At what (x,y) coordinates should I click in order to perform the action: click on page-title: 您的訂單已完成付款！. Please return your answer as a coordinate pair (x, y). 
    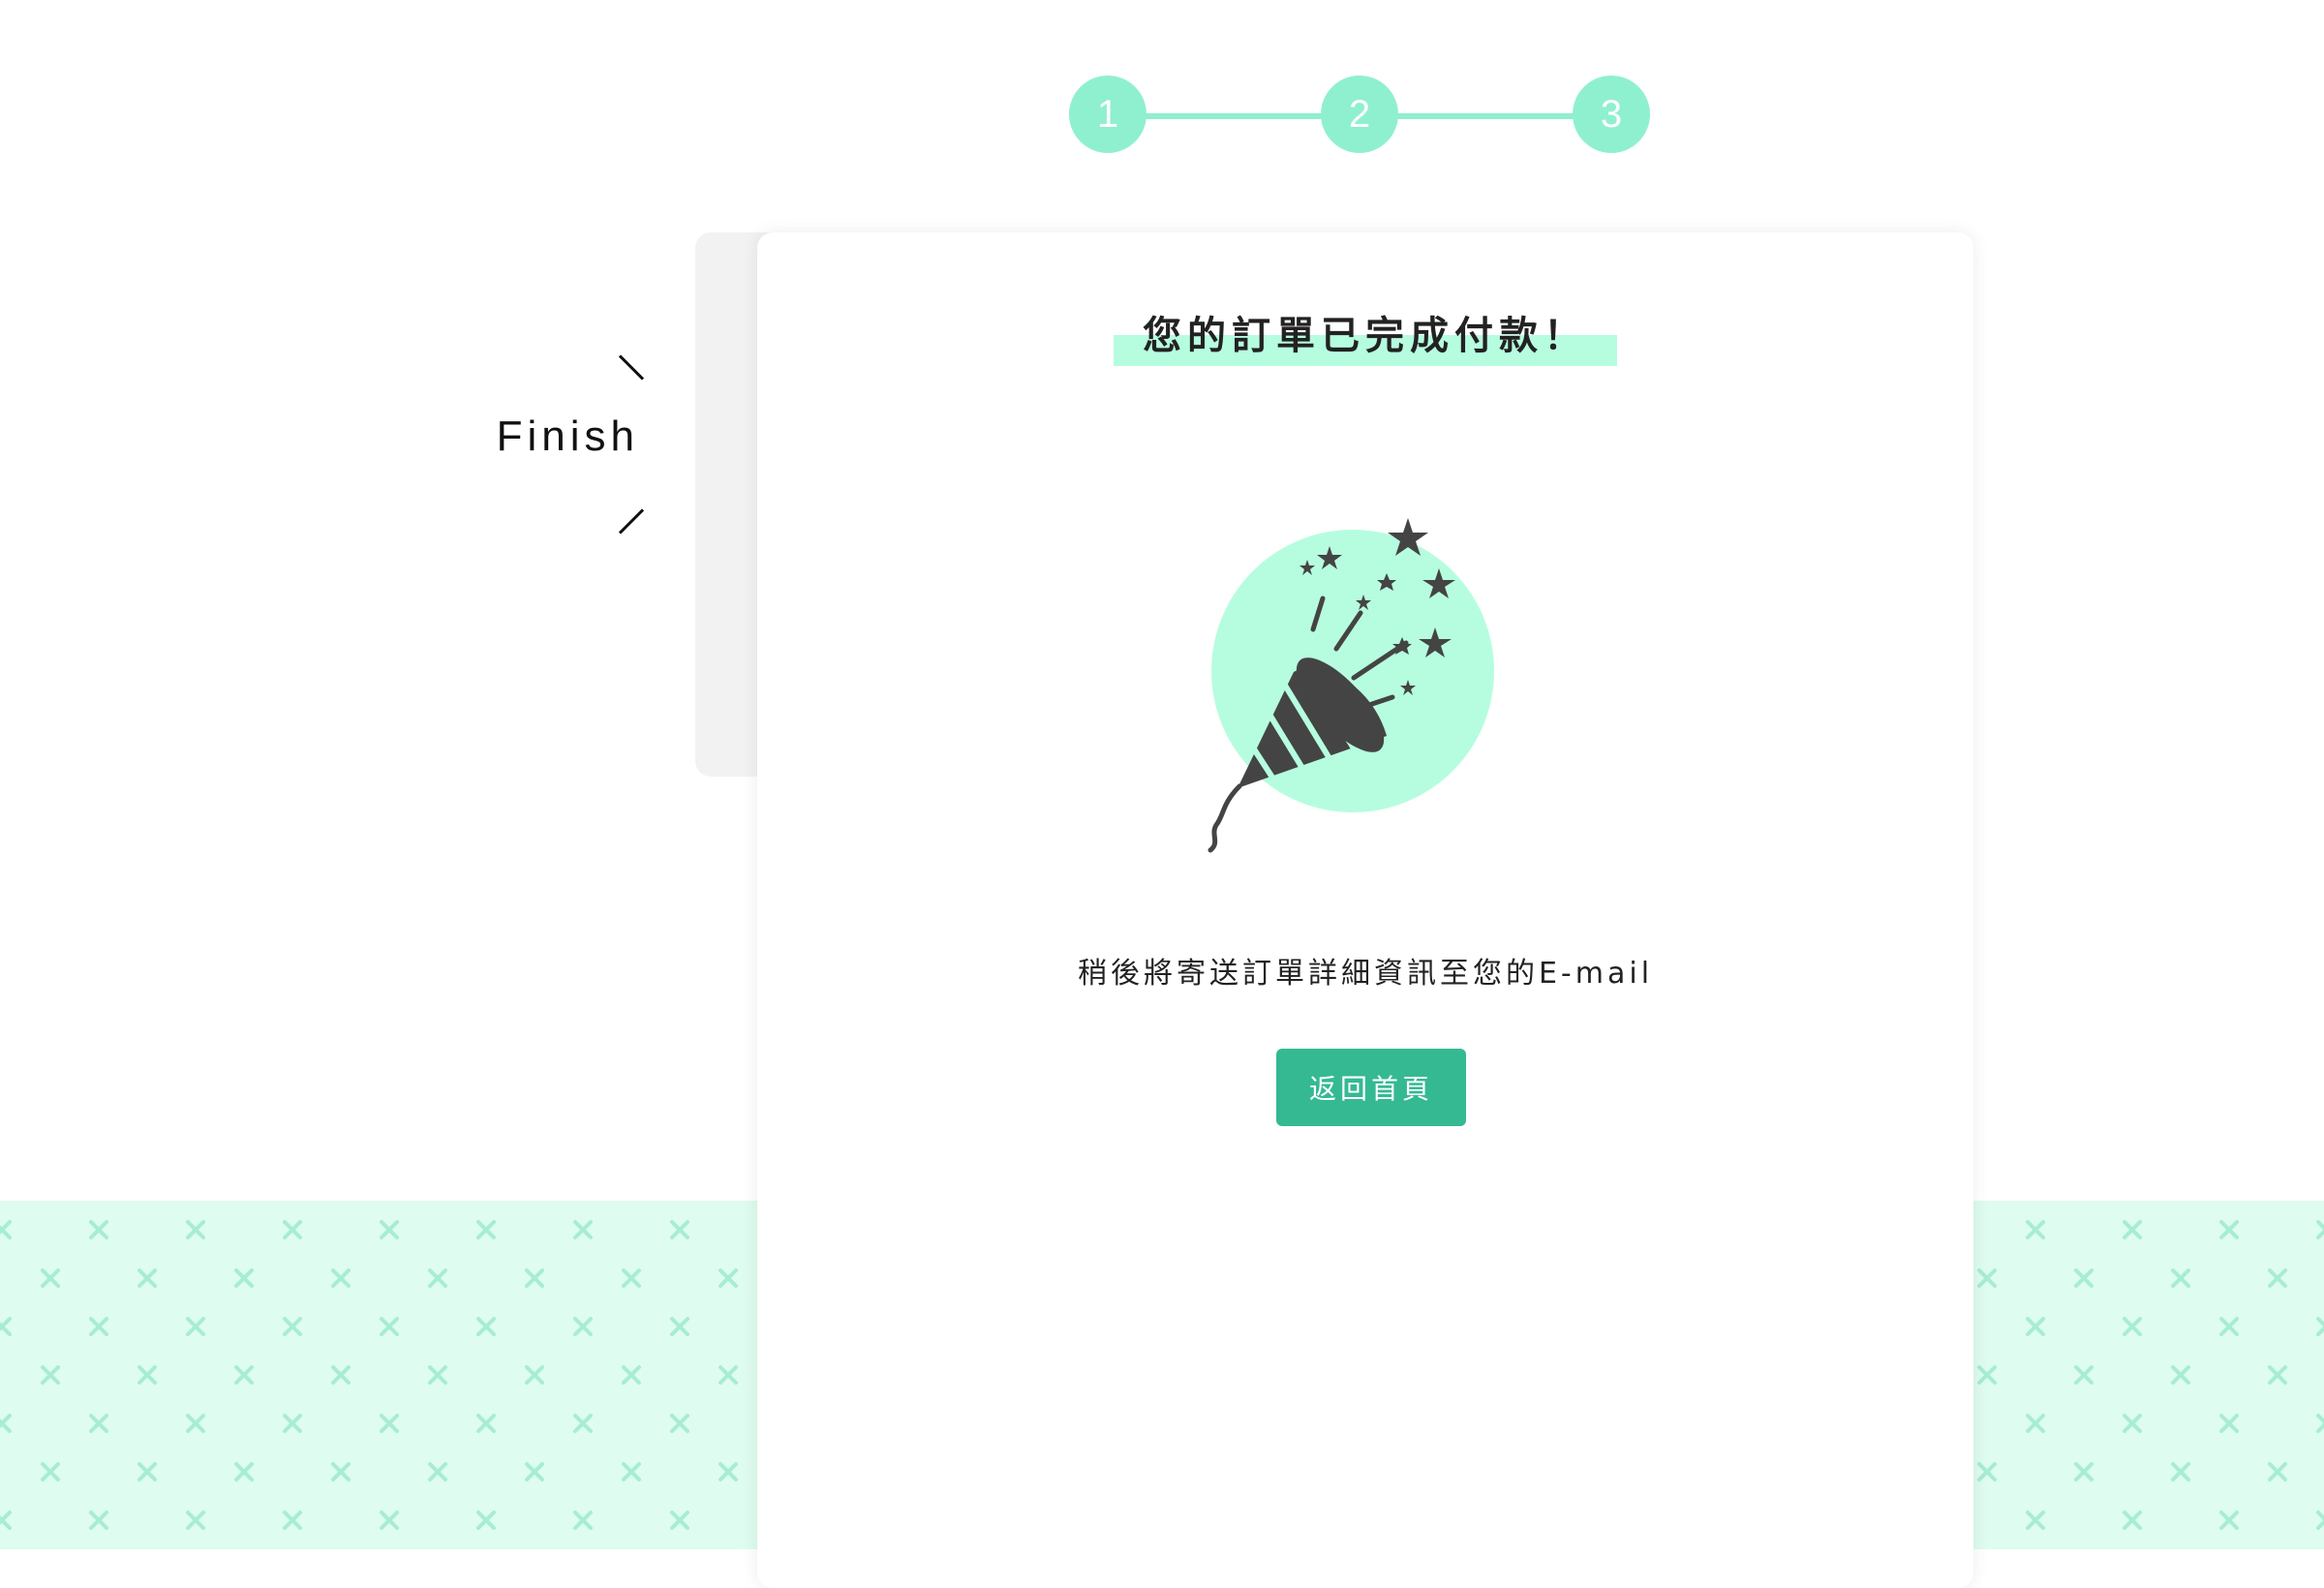
    Looking at the image, I should click on (1365, 338).